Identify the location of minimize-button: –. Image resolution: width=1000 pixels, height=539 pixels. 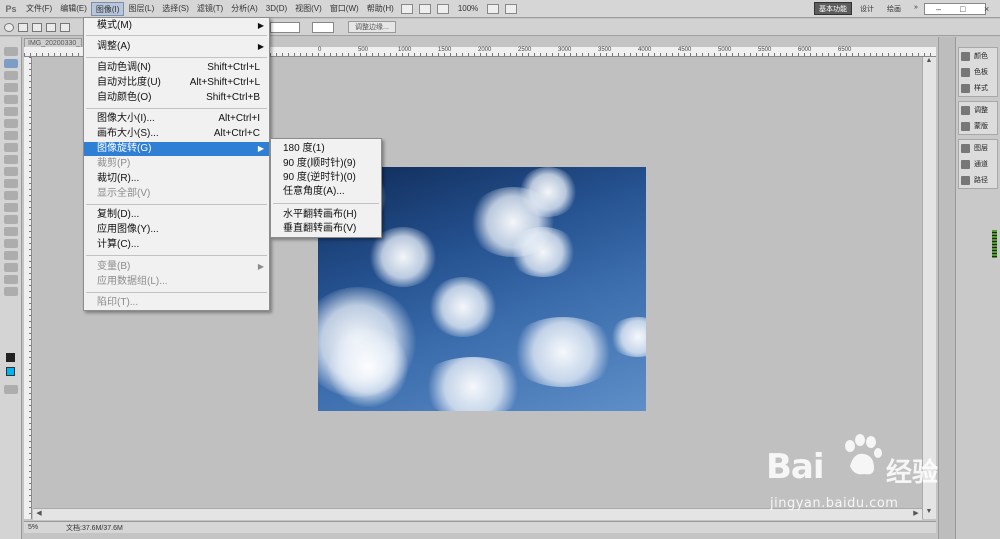
(938, 9).